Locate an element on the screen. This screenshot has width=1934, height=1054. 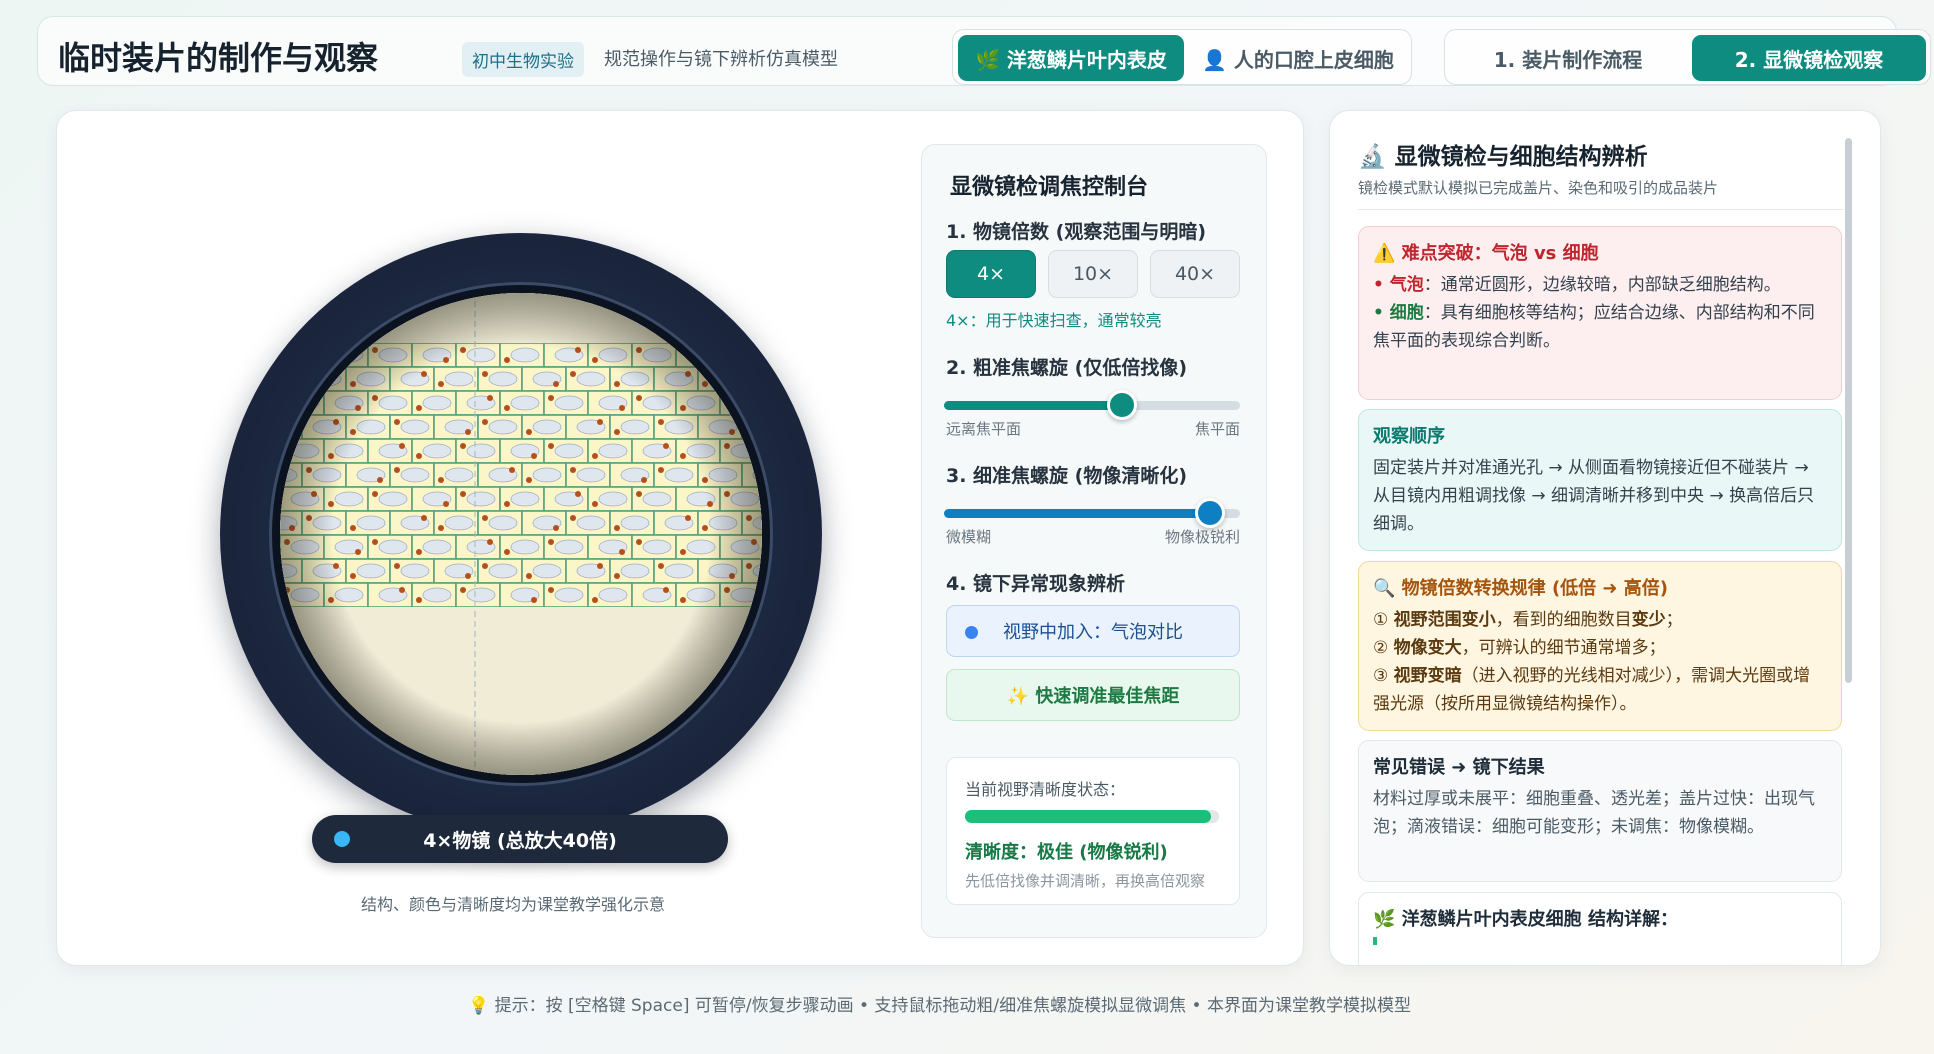
eyepiece-ring is located at coordinates (521, 534).